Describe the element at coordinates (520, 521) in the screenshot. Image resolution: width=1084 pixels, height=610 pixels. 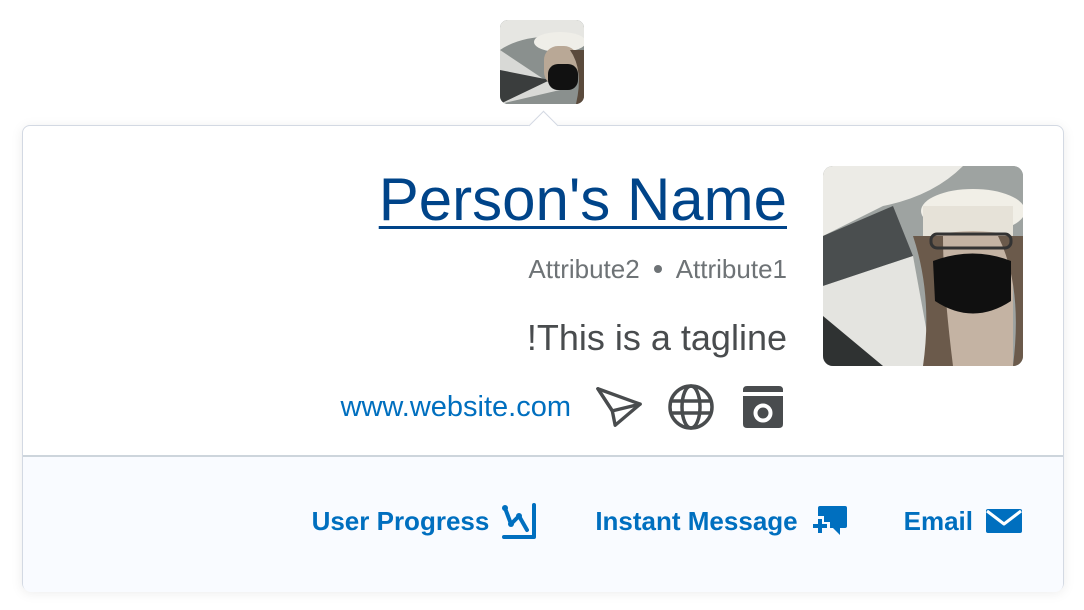
I see `progress-chart-icon` at that location.